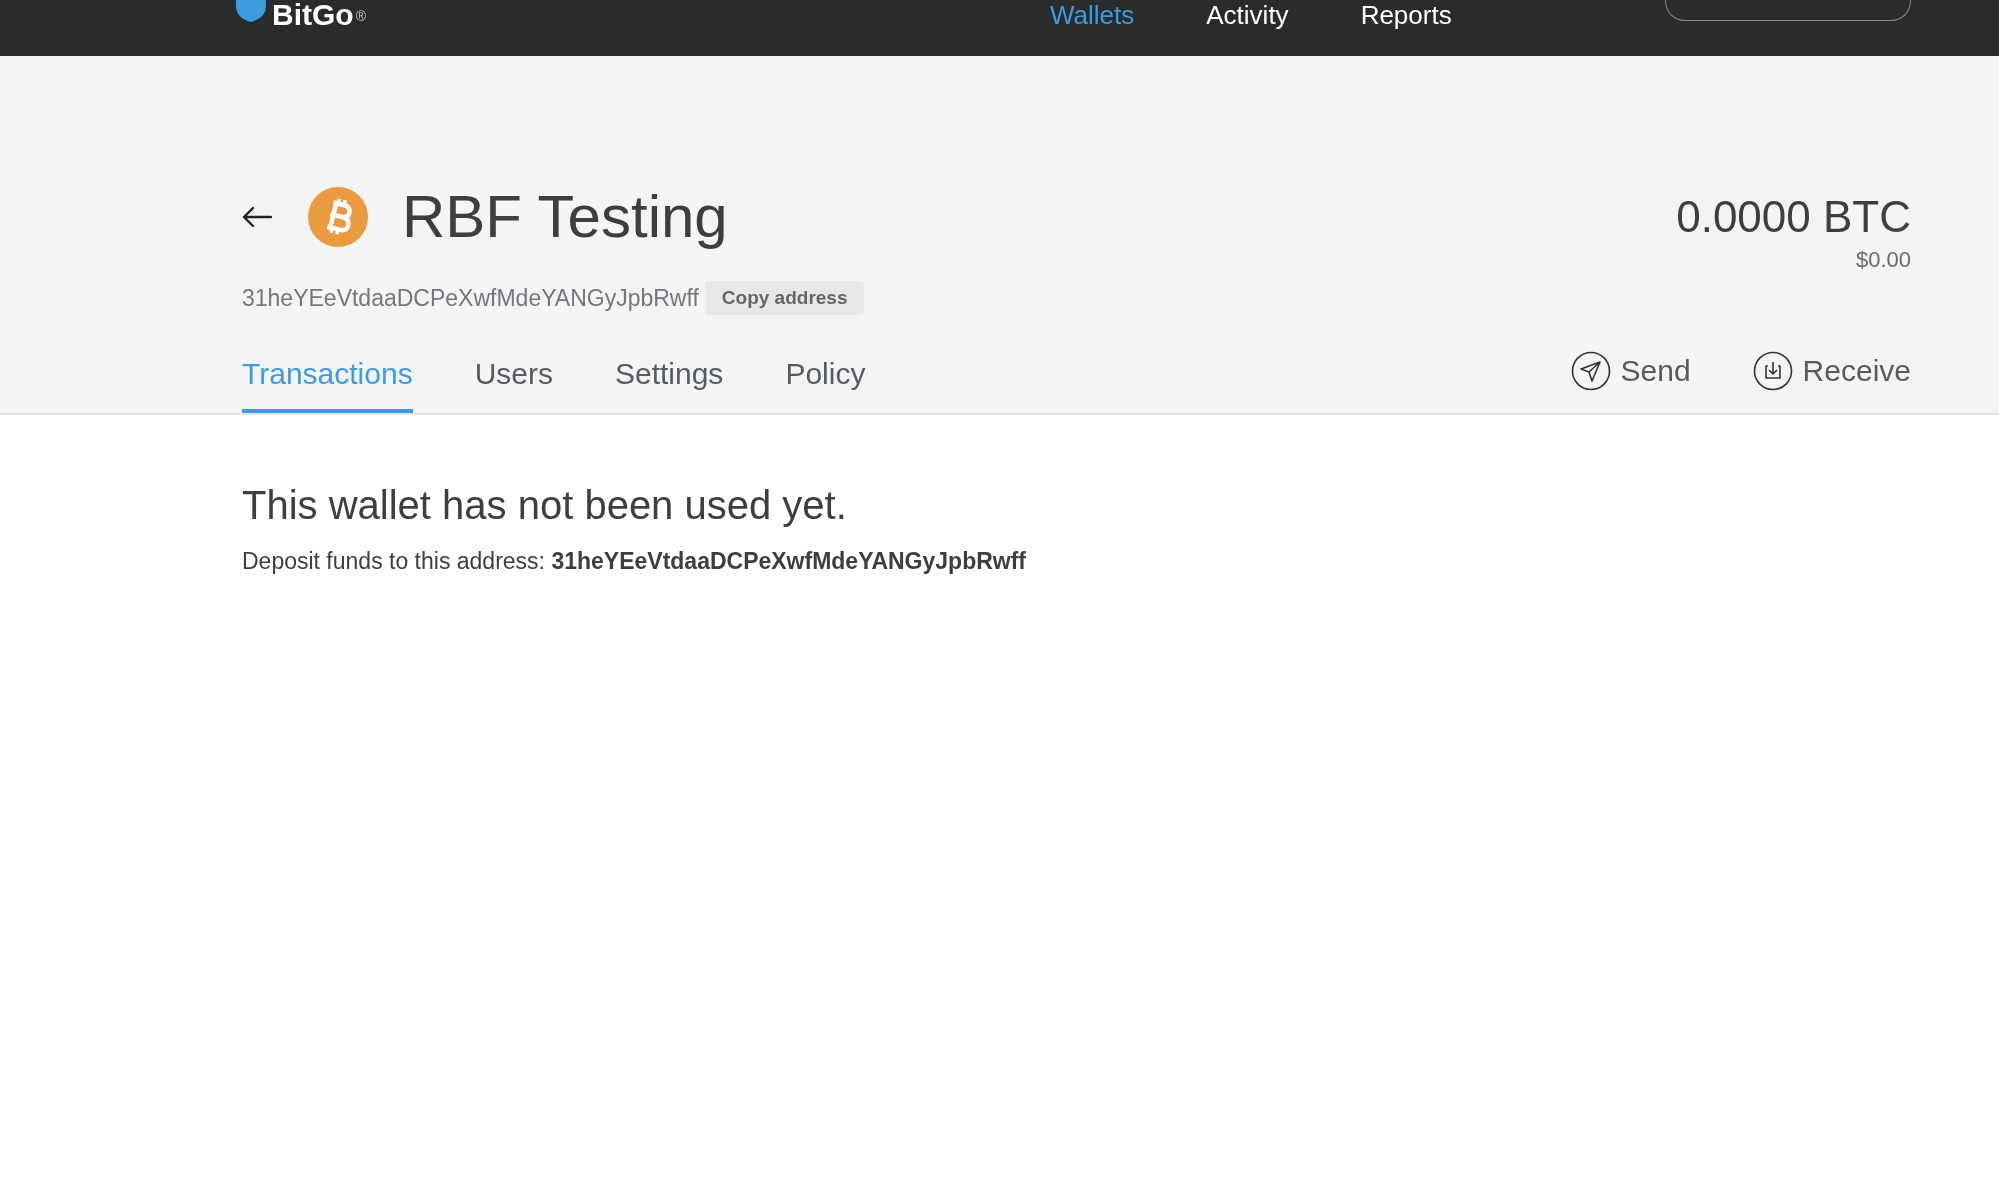 Image resolution: width=1999 pixels, height=1189 pixels. What do you see at coordinates (1772, 371) in the screenshot?
I see `download-icon` at bounding box center [1772, 371].